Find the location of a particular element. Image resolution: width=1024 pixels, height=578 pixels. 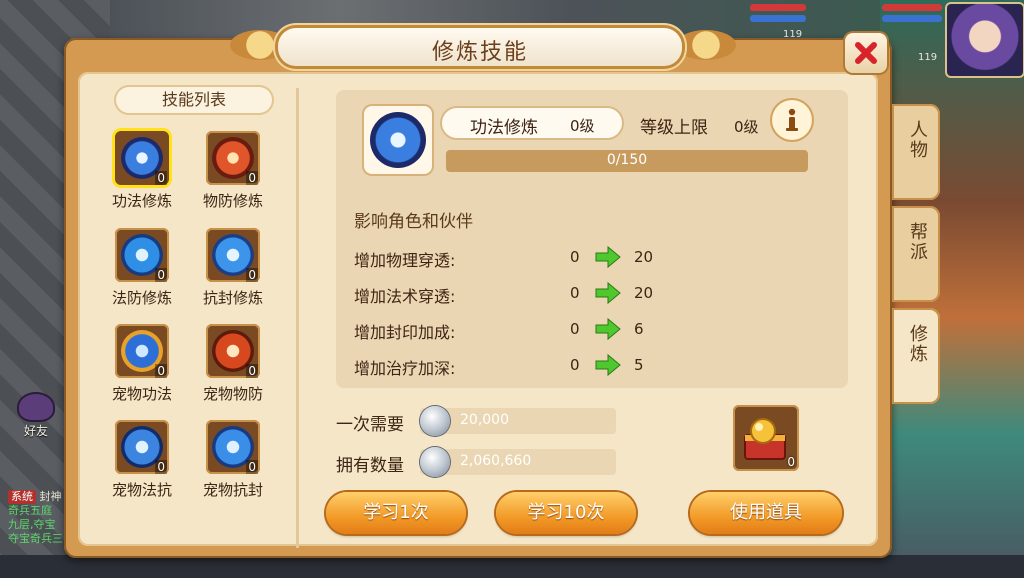

skill-item-pet-seal-resist: 0 宠物抗封 is located at coordinates (233, 460).